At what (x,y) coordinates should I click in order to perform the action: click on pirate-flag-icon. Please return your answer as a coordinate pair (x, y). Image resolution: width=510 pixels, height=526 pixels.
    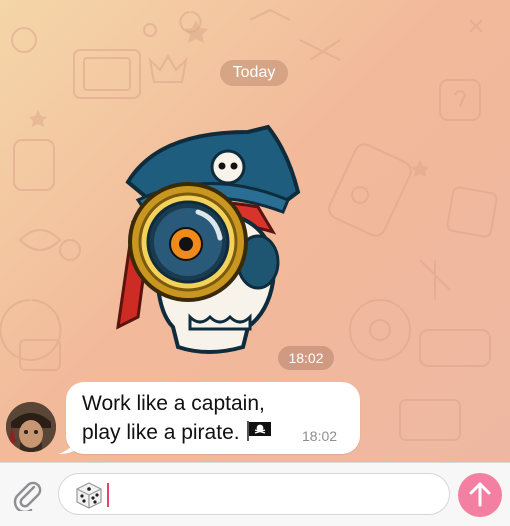
    Looking at the image, I should click on (258, 431).